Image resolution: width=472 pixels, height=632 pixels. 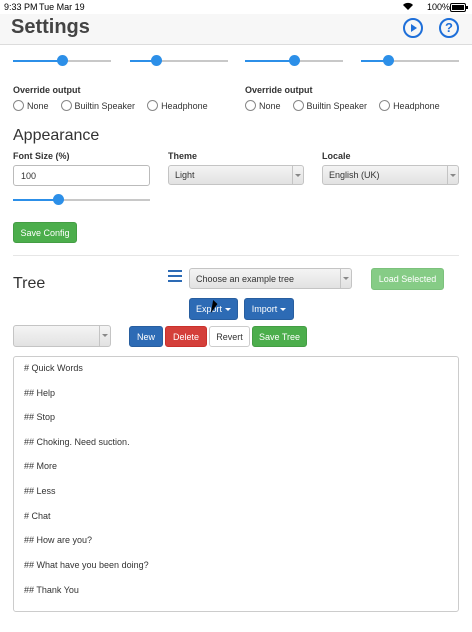 I want to click on theme-label: Theme, so click(x=183, y=156).